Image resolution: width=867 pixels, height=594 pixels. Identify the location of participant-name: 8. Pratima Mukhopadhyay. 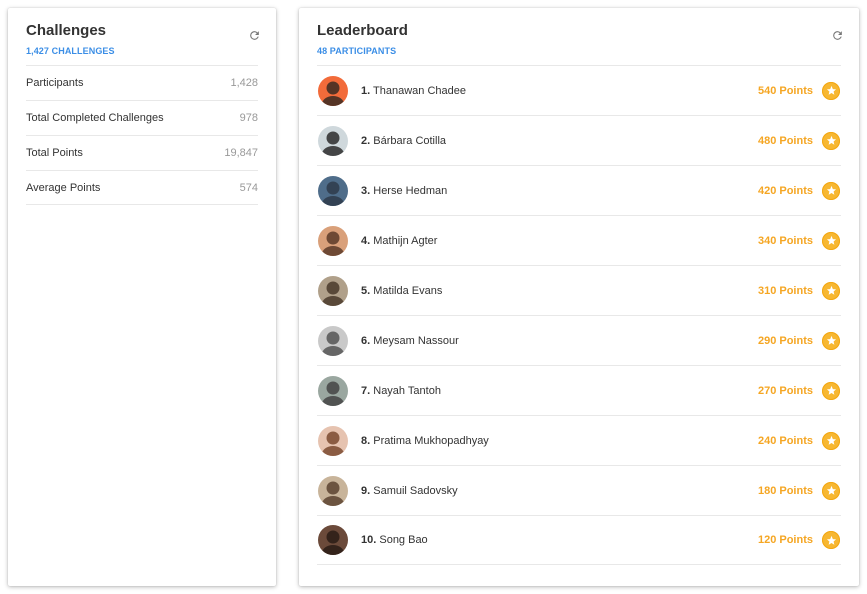
(559, 441).